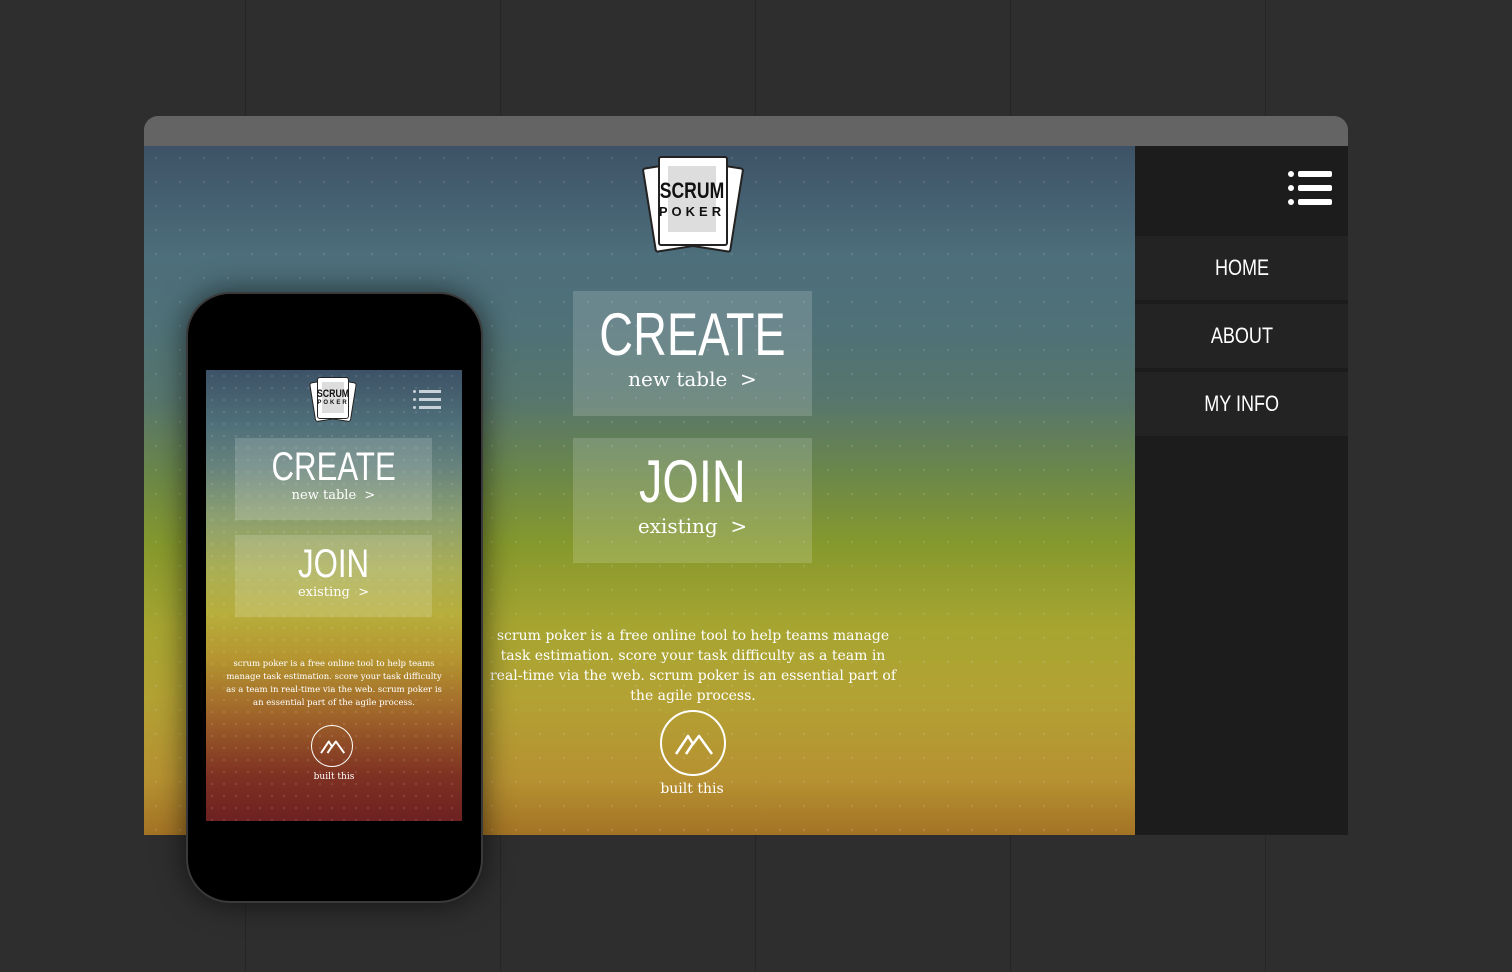 This screenshot has width=1512, height=972. I want to click on join-table-button: JOIN existing >, so click(692, 500).